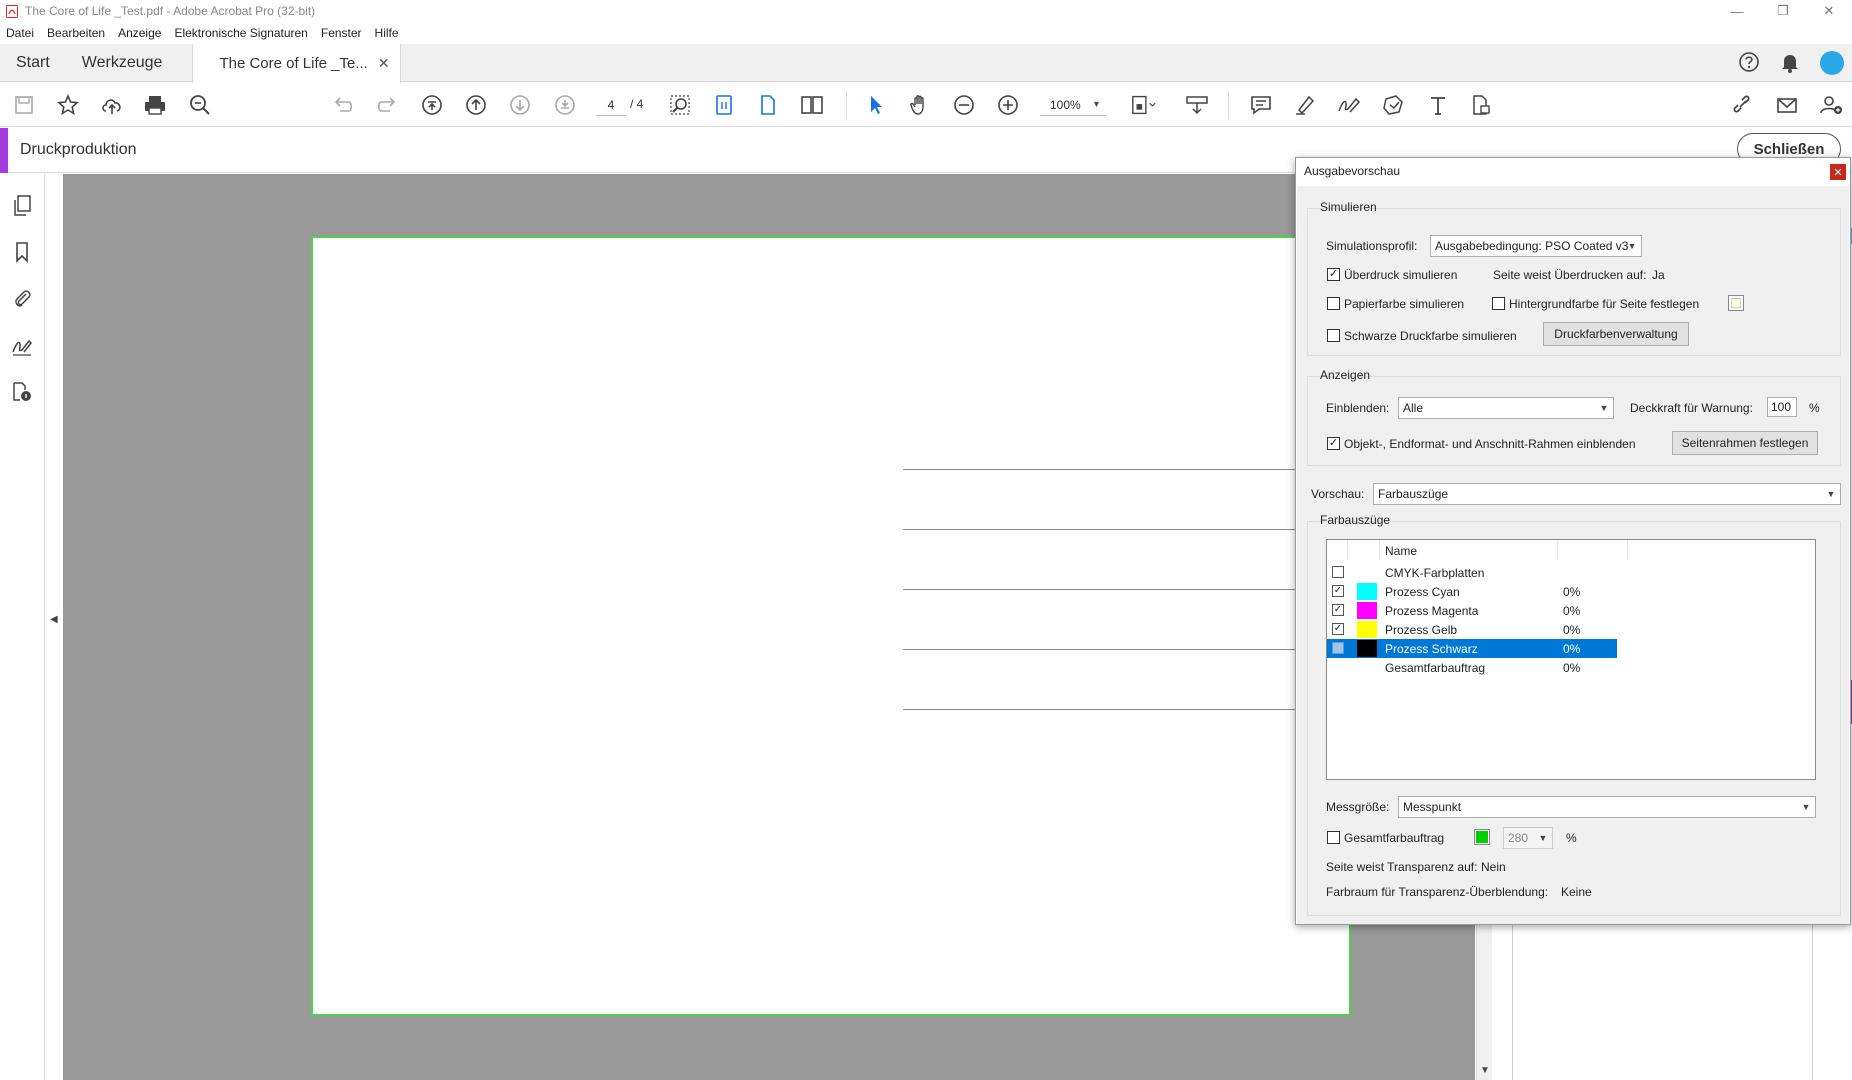 The height and width of the screenshot is (1080, 1852). What do you see at coordinates (432, 105) in the screenshot?
I see `first-page-icon` at bounding box center [432, 105].